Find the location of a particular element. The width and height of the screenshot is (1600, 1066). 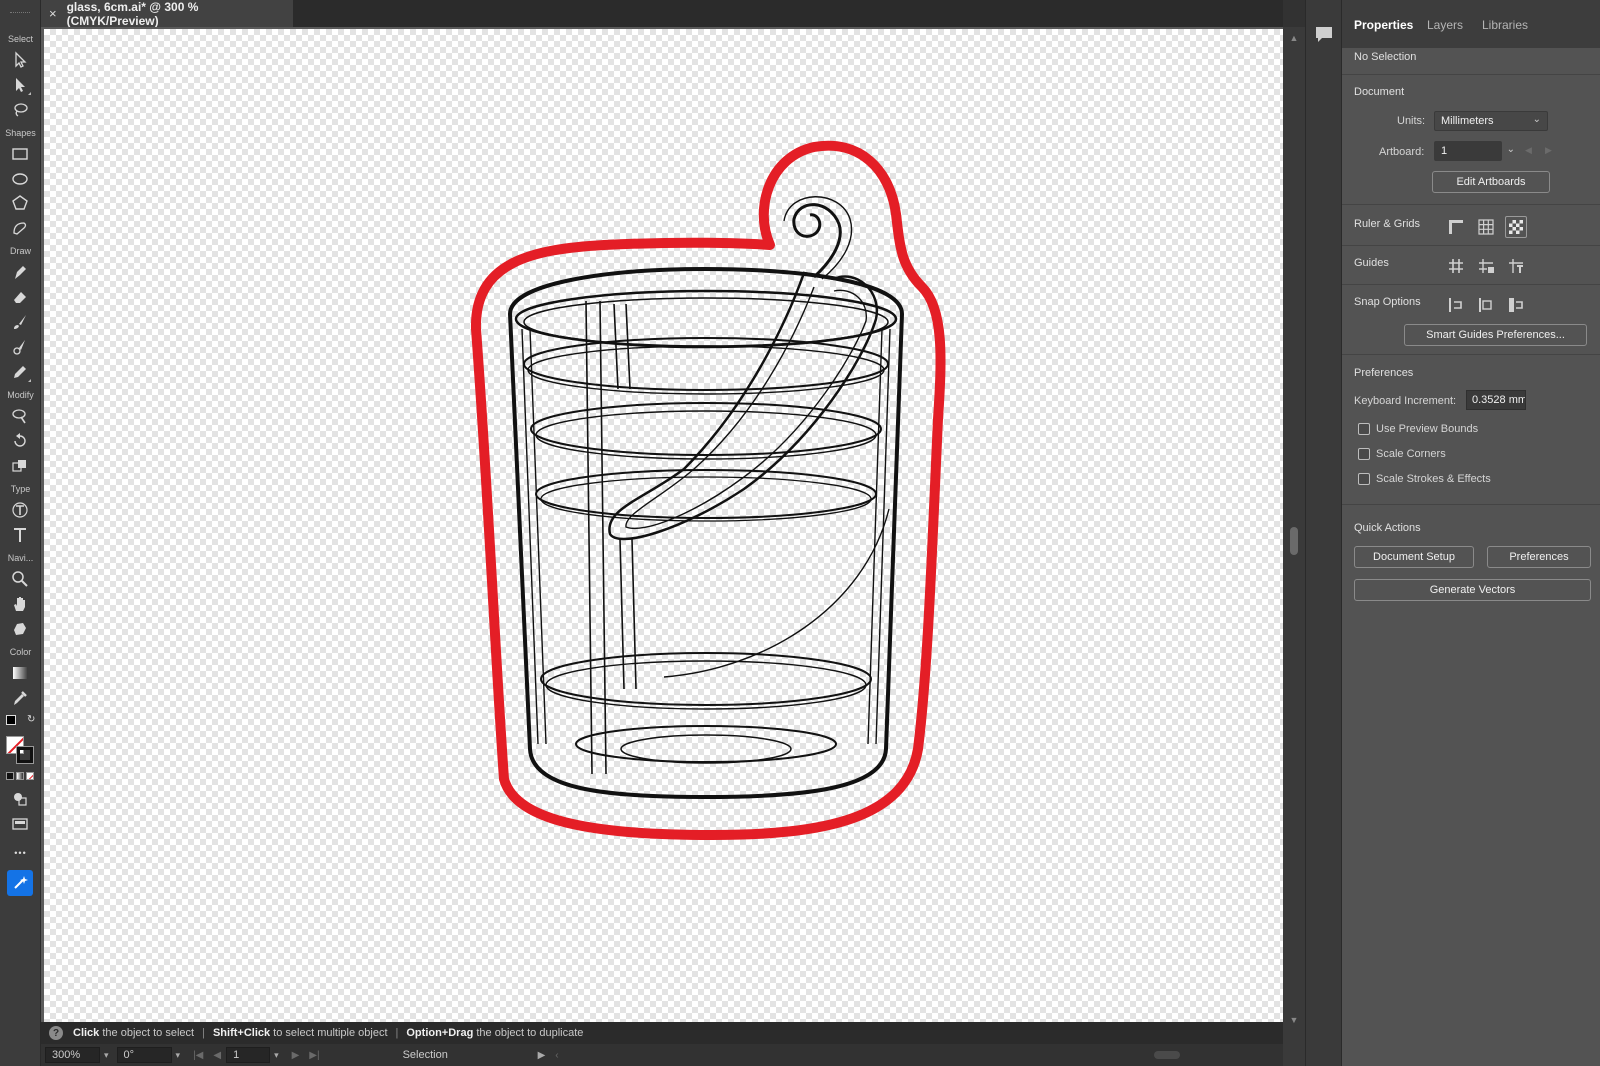

rotate-view-icon is located at coordinates (20, 629).